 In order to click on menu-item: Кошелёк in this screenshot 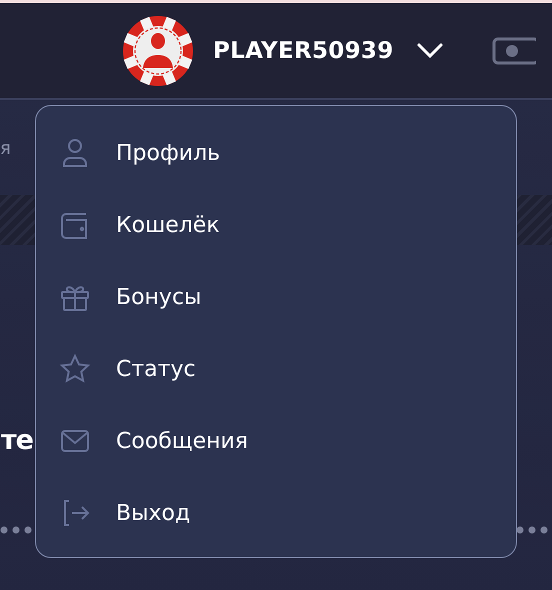, I will do `click(168, 225)`.